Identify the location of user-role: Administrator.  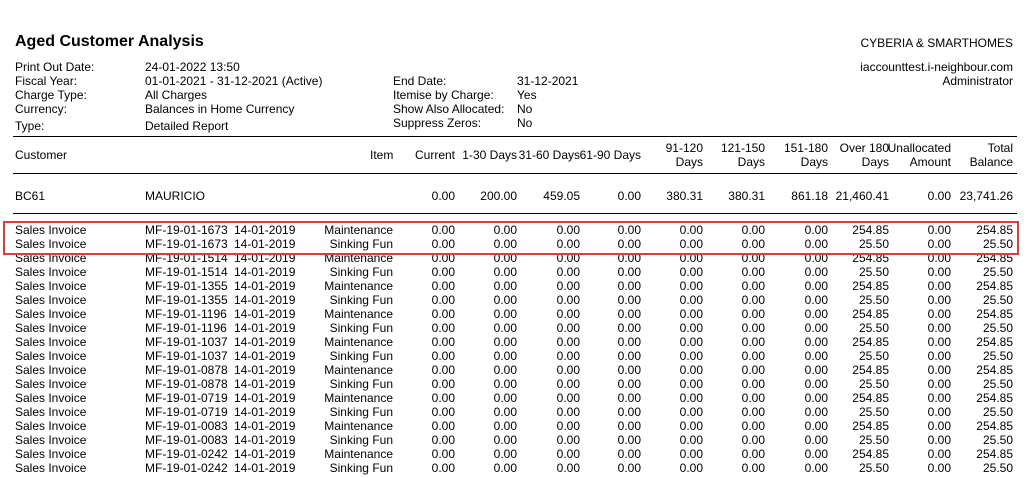
(977, 81).